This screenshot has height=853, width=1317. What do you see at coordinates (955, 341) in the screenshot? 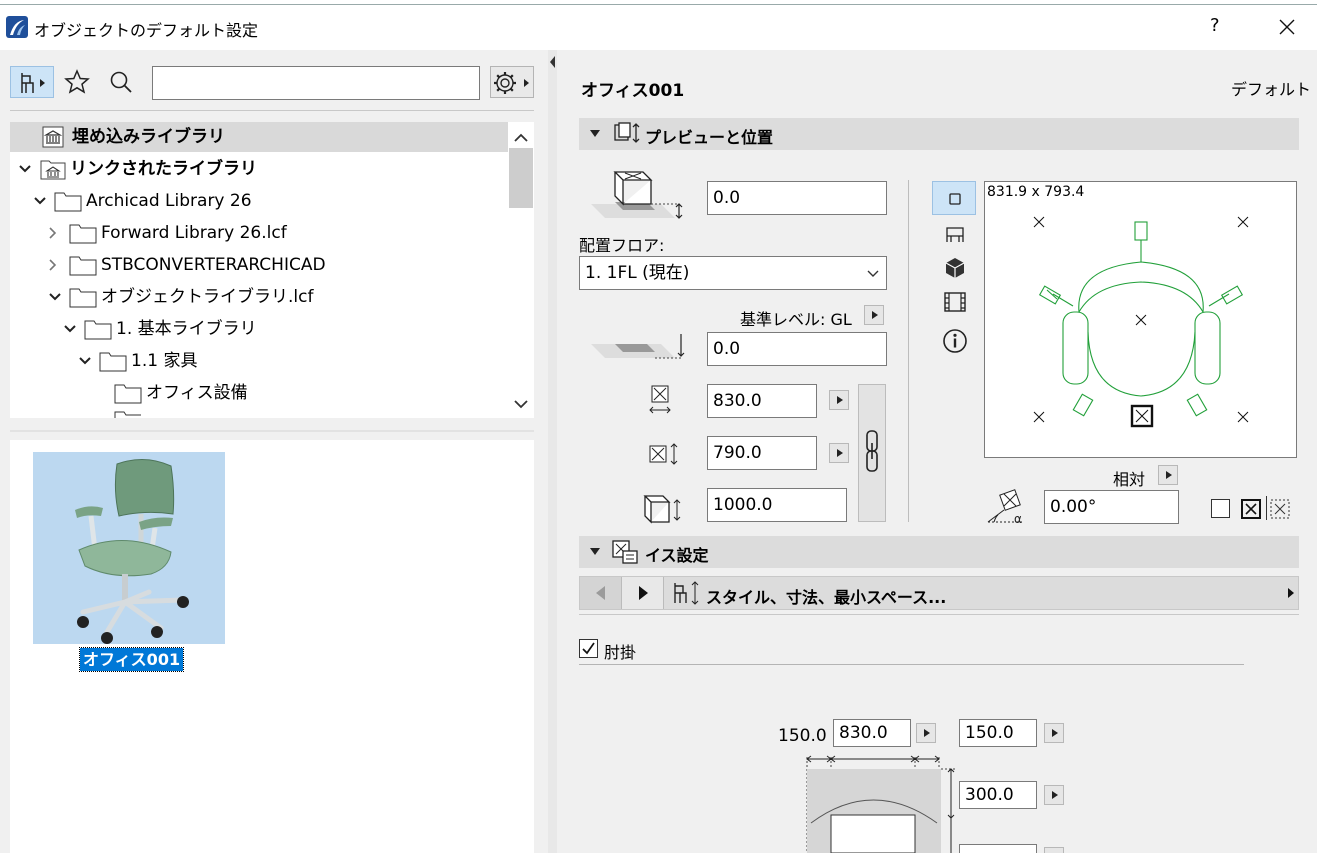
I see `info-icon` at bounding box center [955, 341].